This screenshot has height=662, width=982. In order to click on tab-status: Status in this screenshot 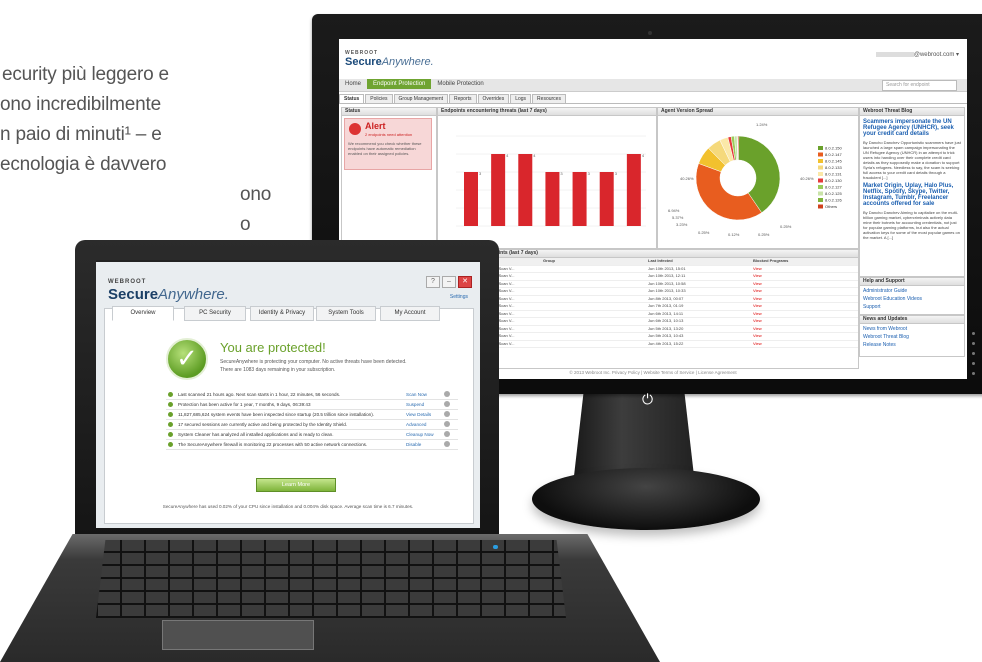, I will do `click(352, 98)`.